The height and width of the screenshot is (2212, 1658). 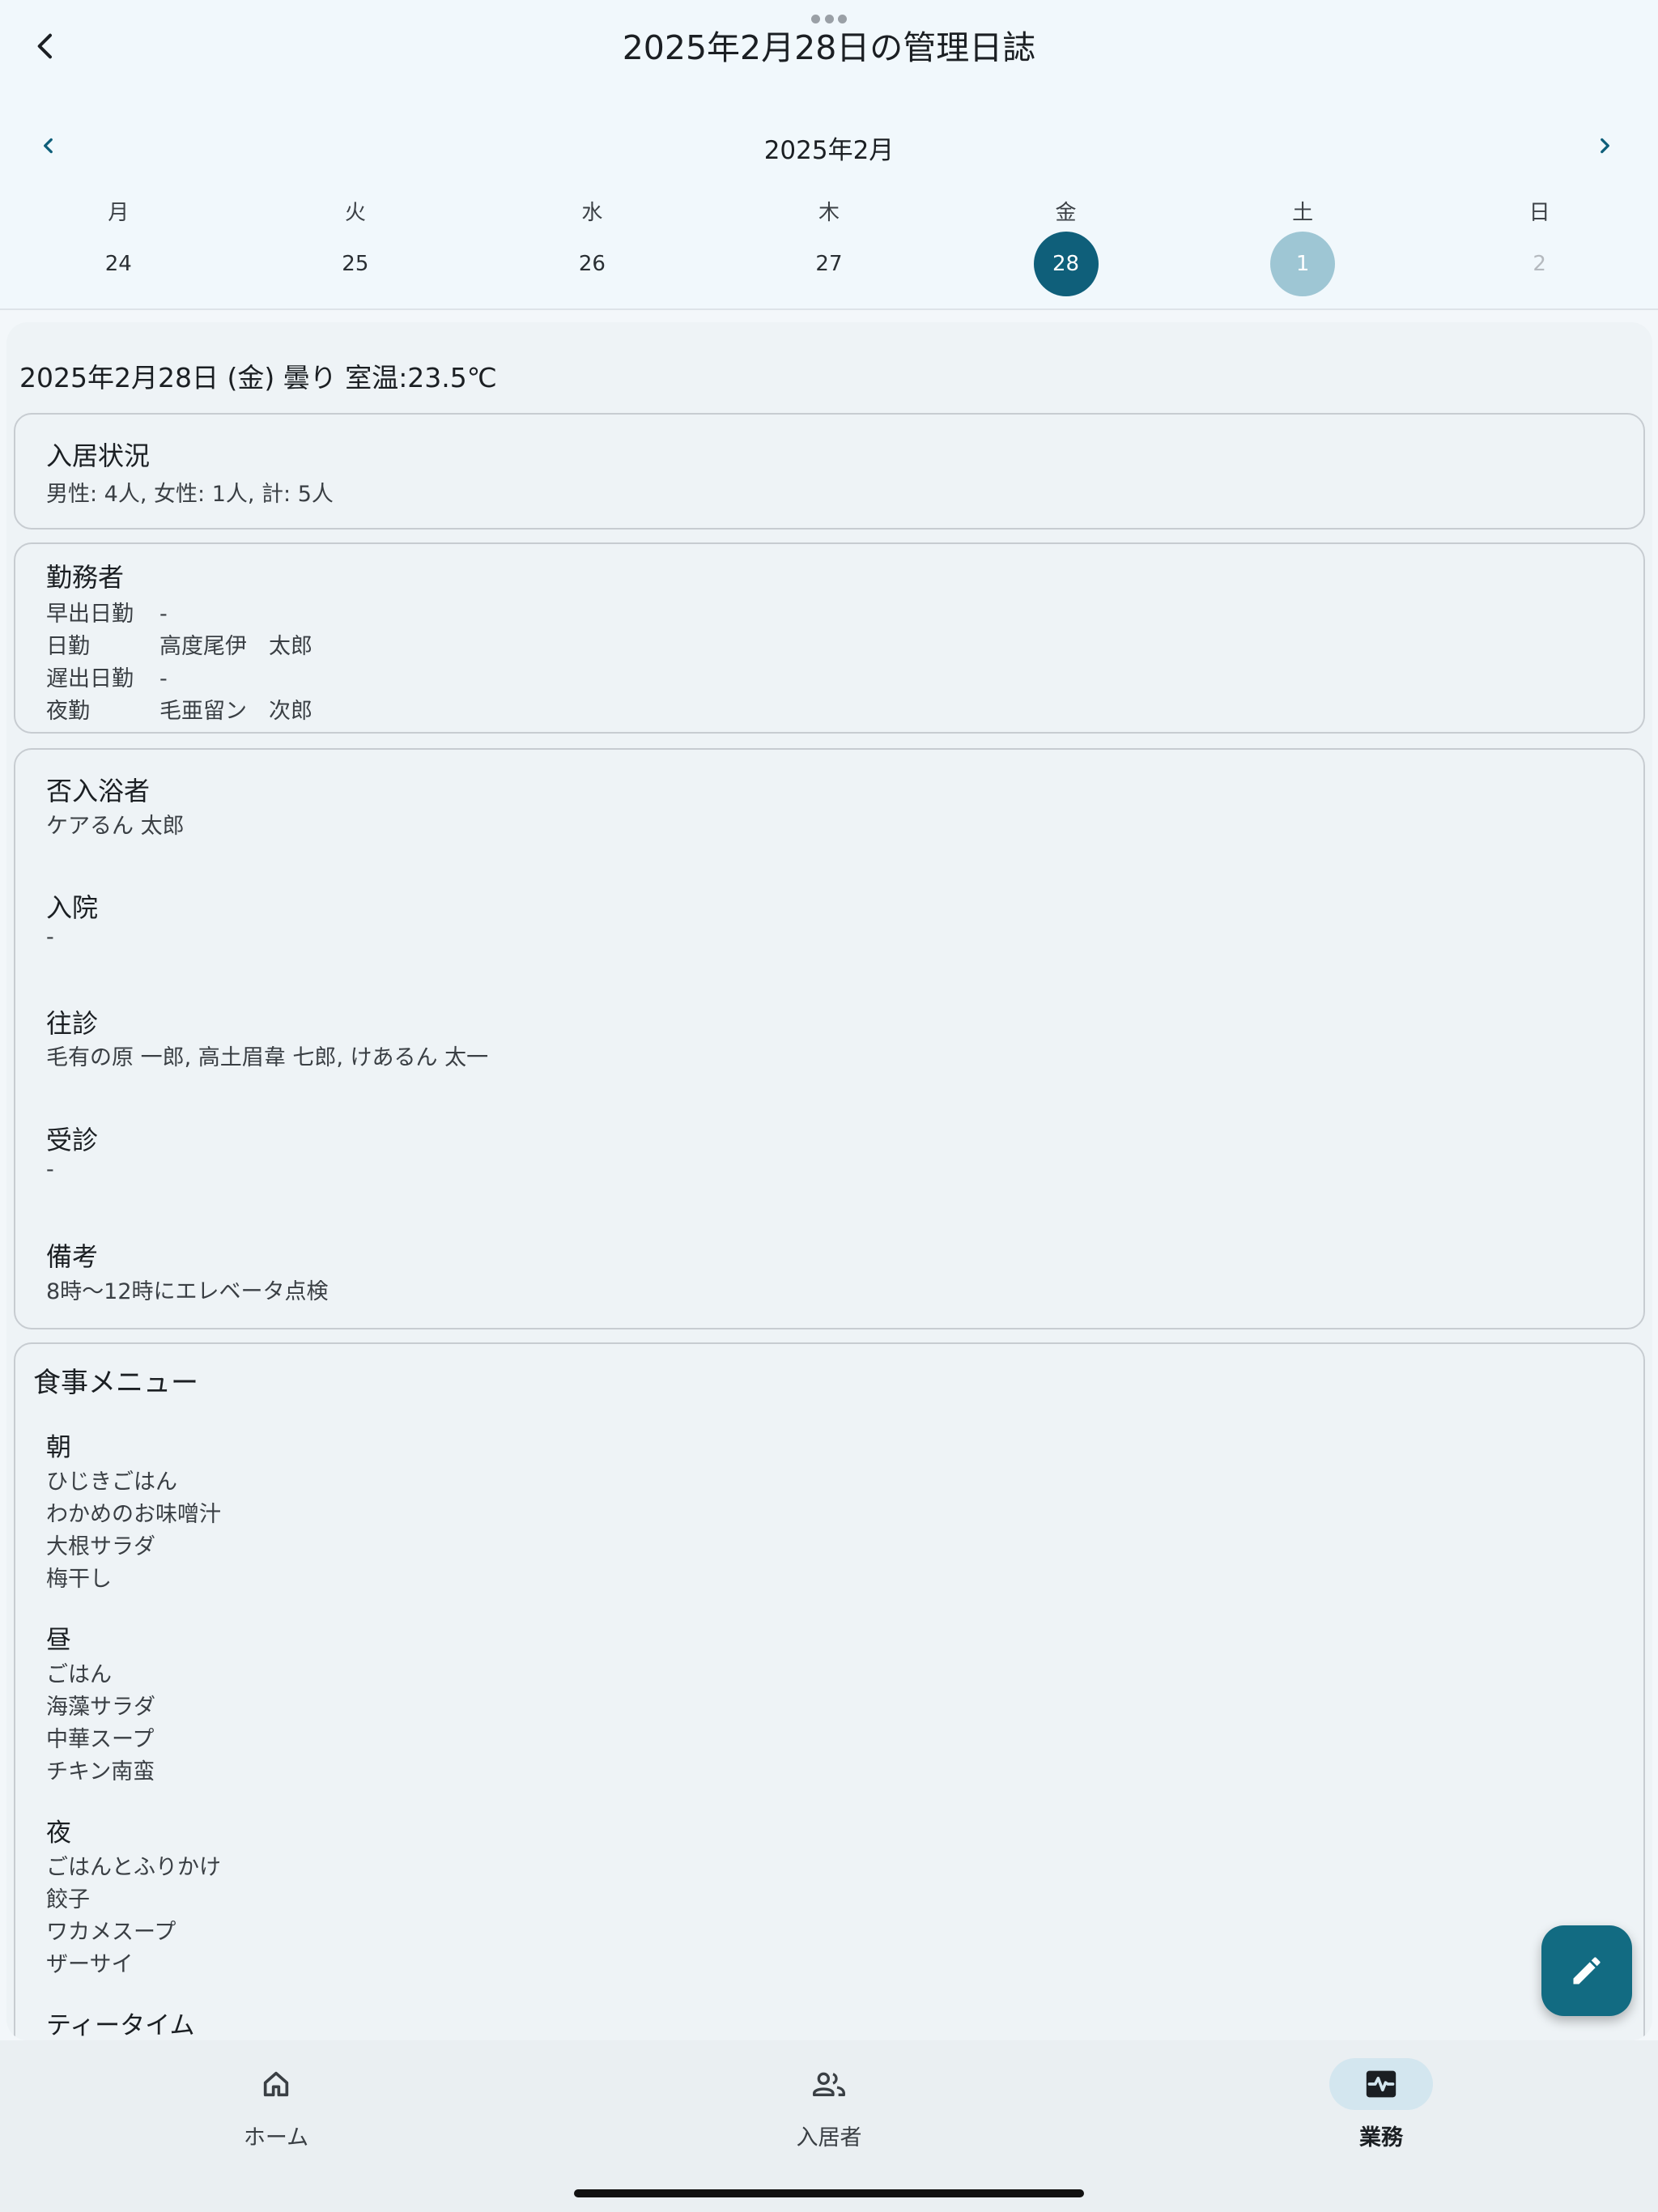 I want to click on meal-item: ごはんとふりかけ, so click(x=133, y=1867).